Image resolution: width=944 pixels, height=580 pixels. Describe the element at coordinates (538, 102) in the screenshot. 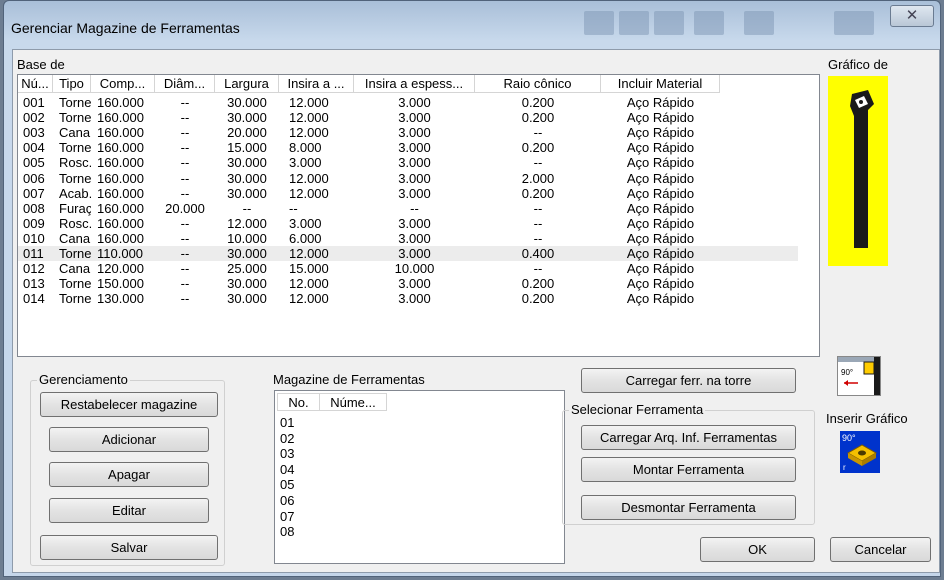

I see `table-cell: 0.200` at that location.